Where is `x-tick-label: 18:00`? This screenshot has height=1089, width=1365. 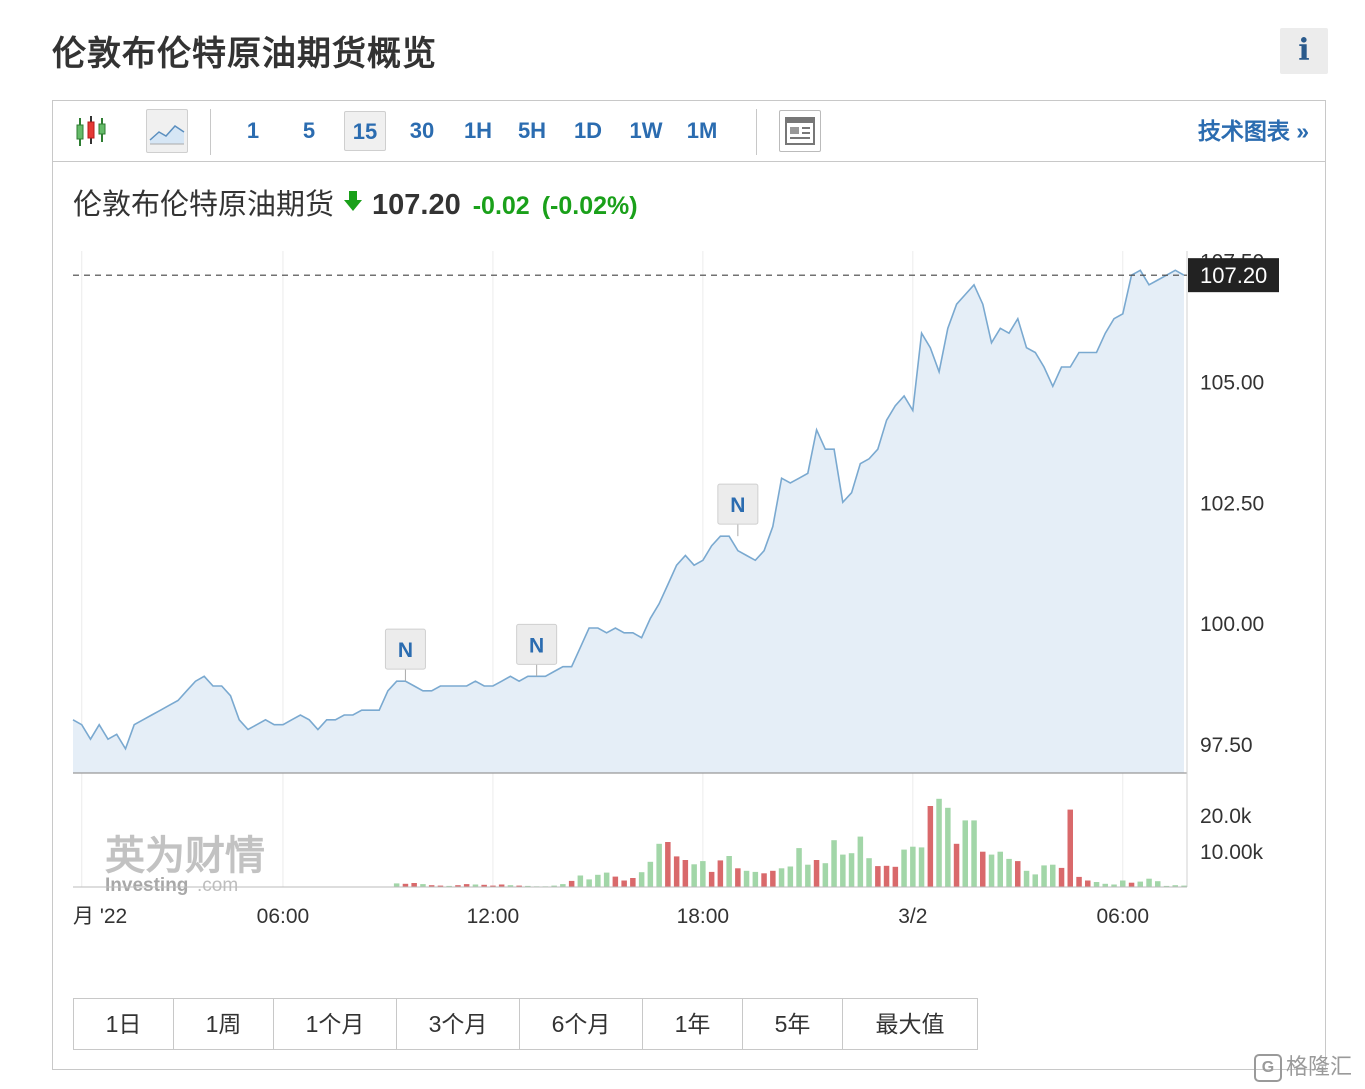 x-tick-label: 18:00 is located at coordinates (703, 916).